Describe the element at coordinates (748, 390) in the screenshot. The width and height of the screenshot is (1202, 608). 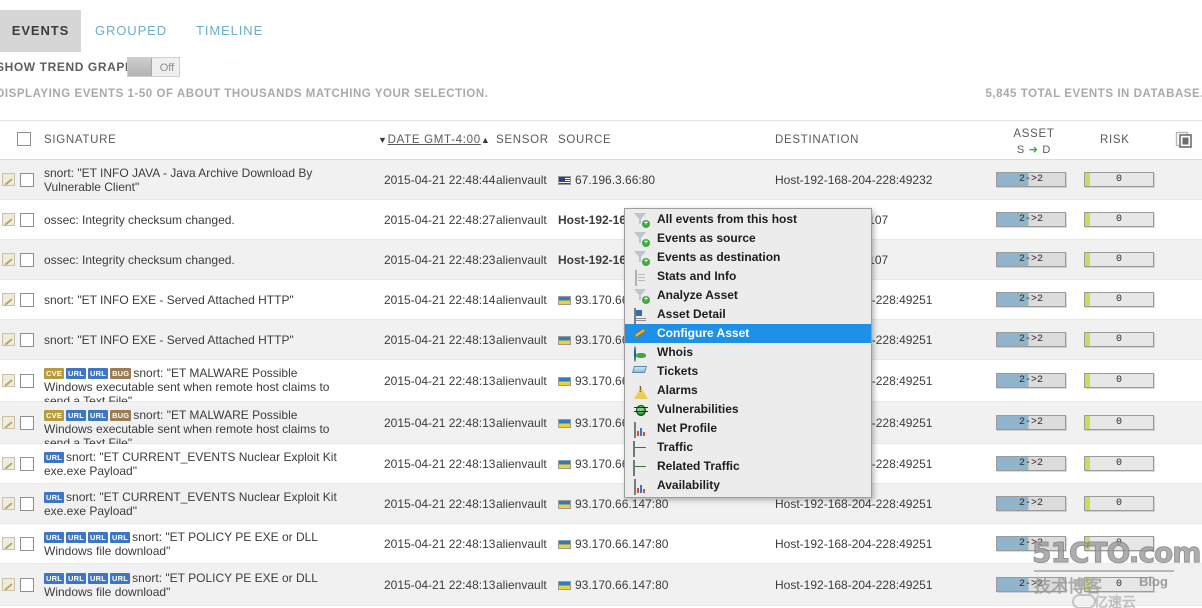
I see `menu-item-alarms: Alarms` at that location.